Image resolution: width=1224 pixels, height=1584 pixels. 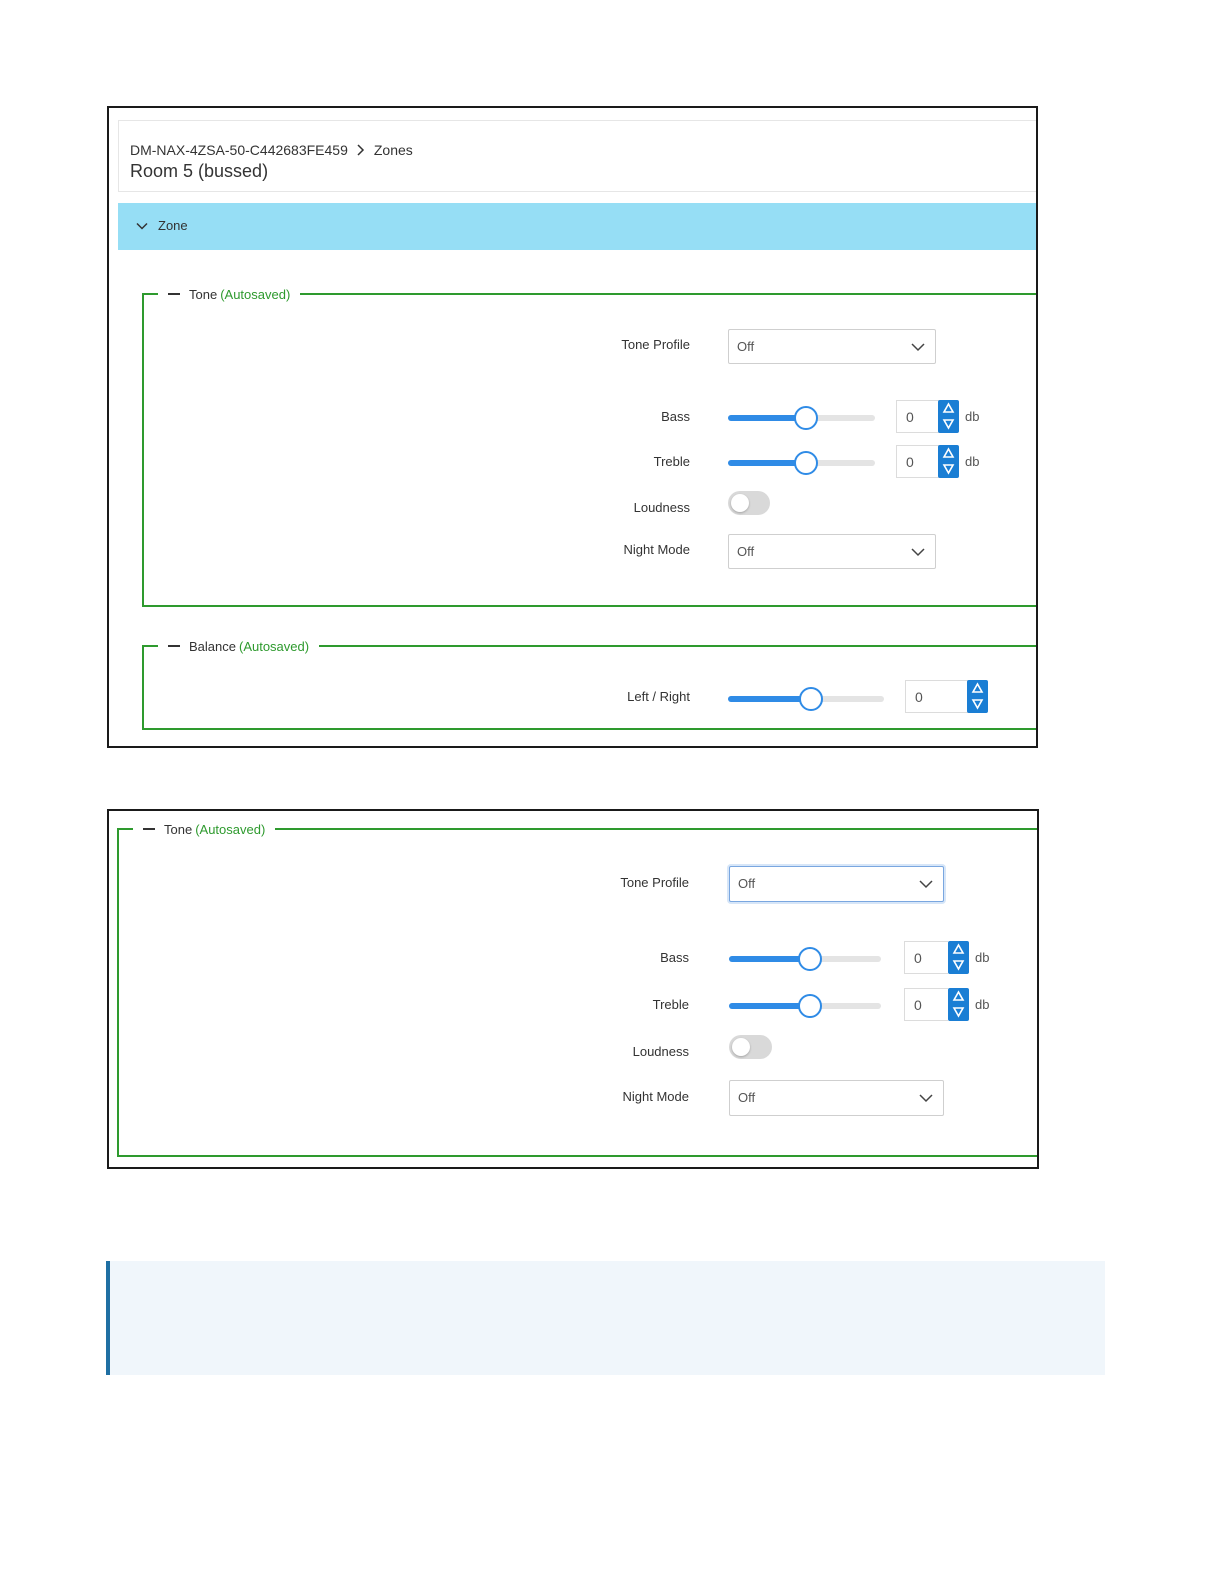 What do you see at coordinates (360, 150) in the screenshot?
I see `chevron-right-icon` at bounding box center [360, 150].